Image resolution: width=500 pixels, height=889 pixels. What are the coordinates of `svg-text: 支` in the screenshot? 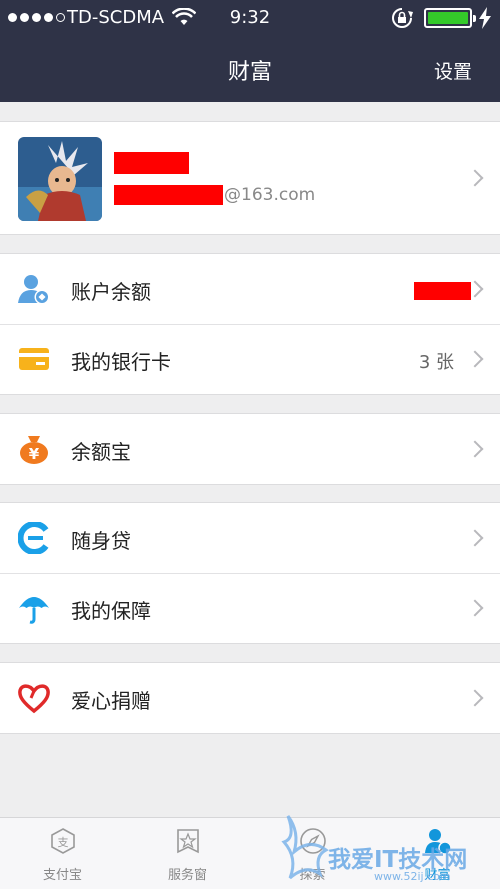 It's located at (62, 842).